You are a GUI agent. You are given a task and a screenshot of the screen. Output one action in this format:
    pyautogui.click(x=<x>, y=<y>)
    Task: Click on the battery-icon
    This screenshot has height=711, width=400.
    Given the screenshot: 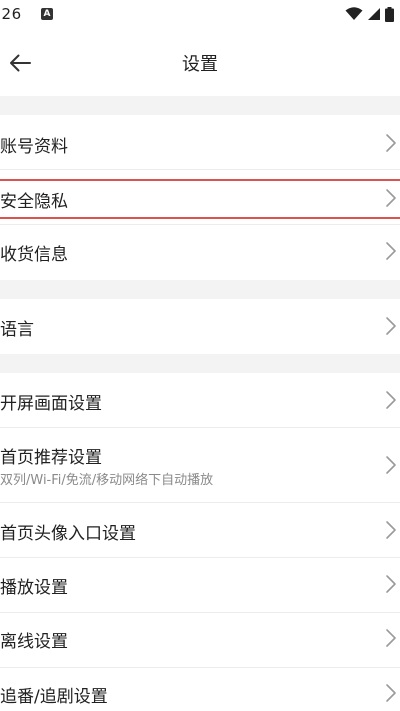 What is the action you would take?
    pyautogui.click(x=389, y=14)
    